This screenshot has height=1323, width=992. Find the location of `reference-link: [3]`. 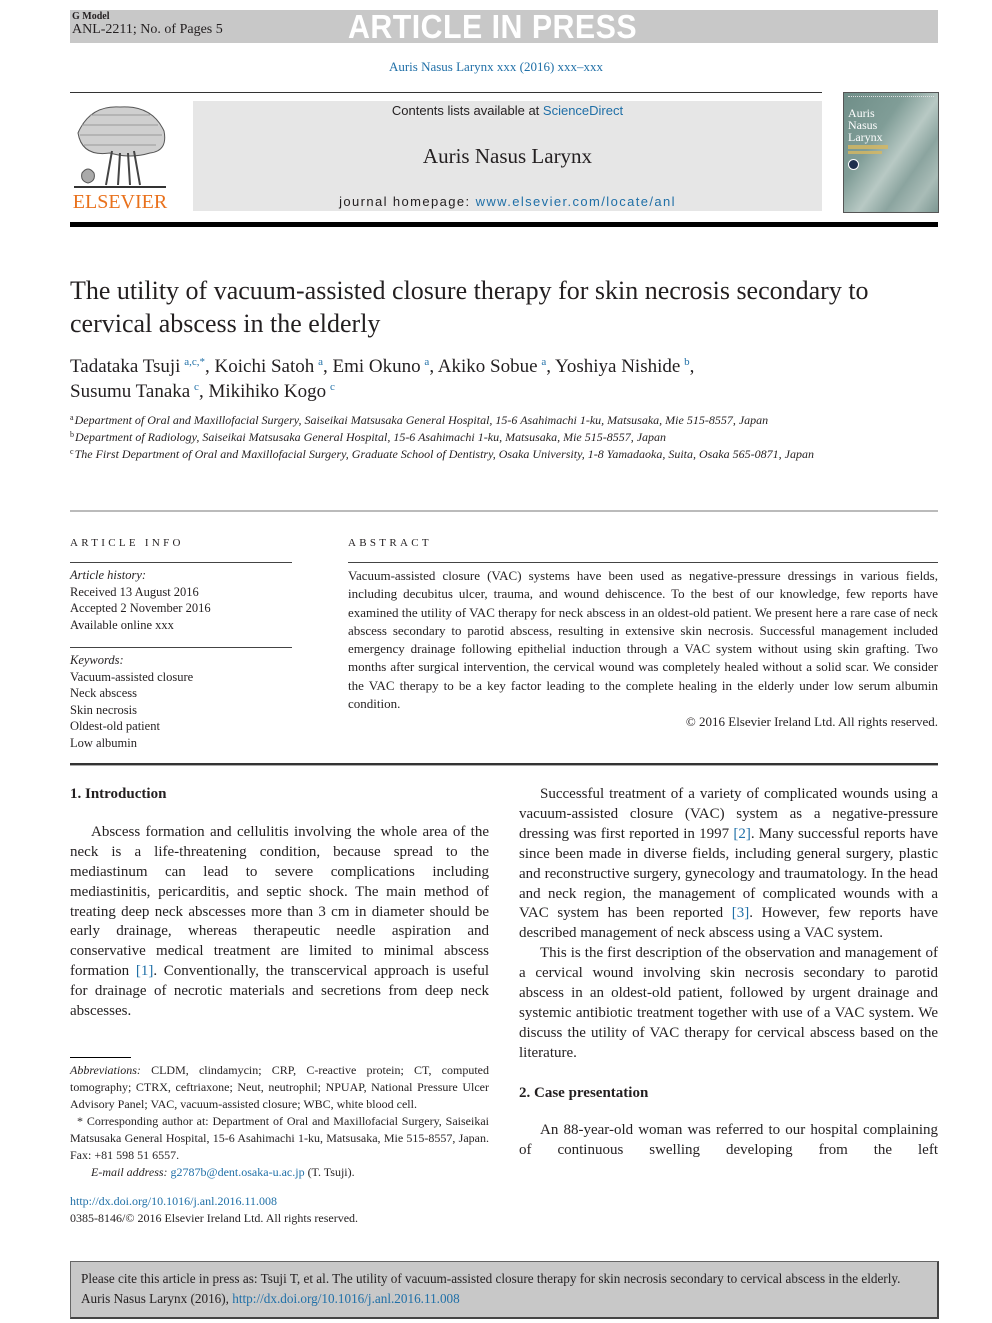

reference-link: [3] is located at coordinates (741, 913).